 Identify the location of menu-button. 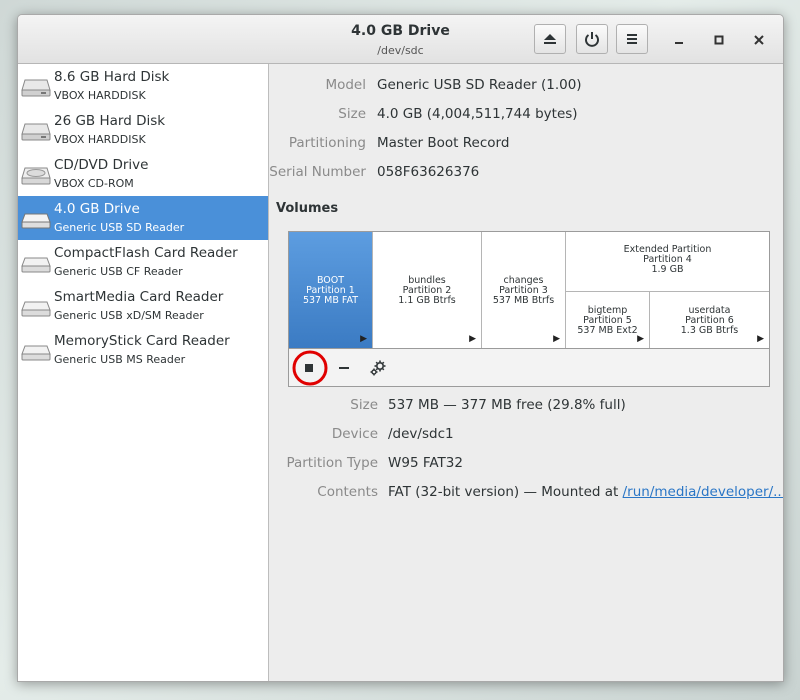
(632, 39).